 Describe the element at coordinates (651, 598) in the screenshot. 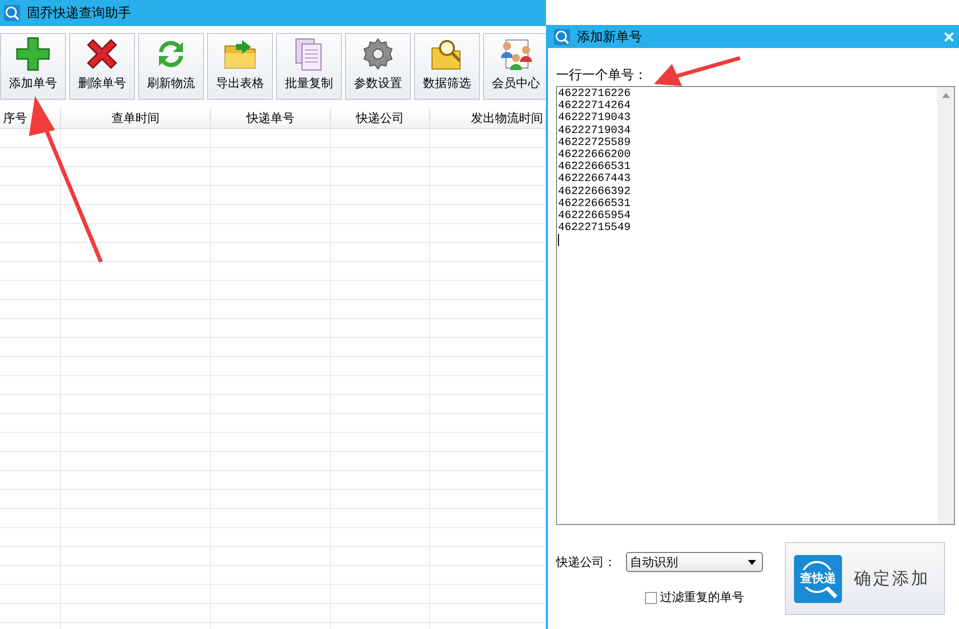

I see `checkbox` at that location.